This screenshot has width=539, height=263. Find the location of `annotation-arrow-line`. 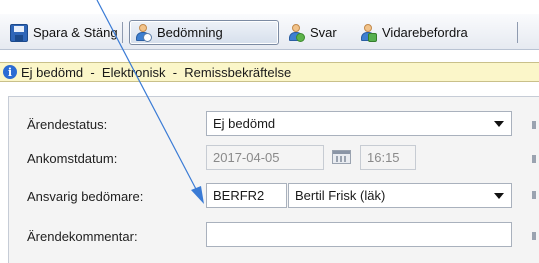

annotation-arrow-line is located at coordinates (147, 96).